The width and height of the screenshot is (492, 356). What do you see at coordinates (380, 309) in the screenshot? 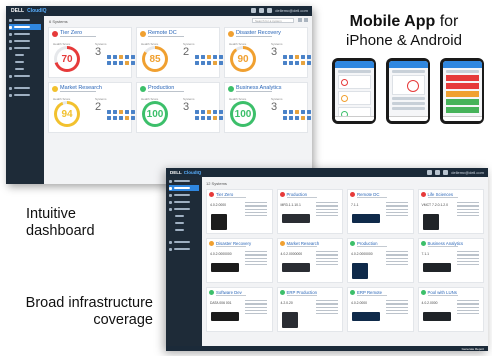
I see `system-card: ERP Remote 4.0.2.0000` at bounding box center [380, 309].